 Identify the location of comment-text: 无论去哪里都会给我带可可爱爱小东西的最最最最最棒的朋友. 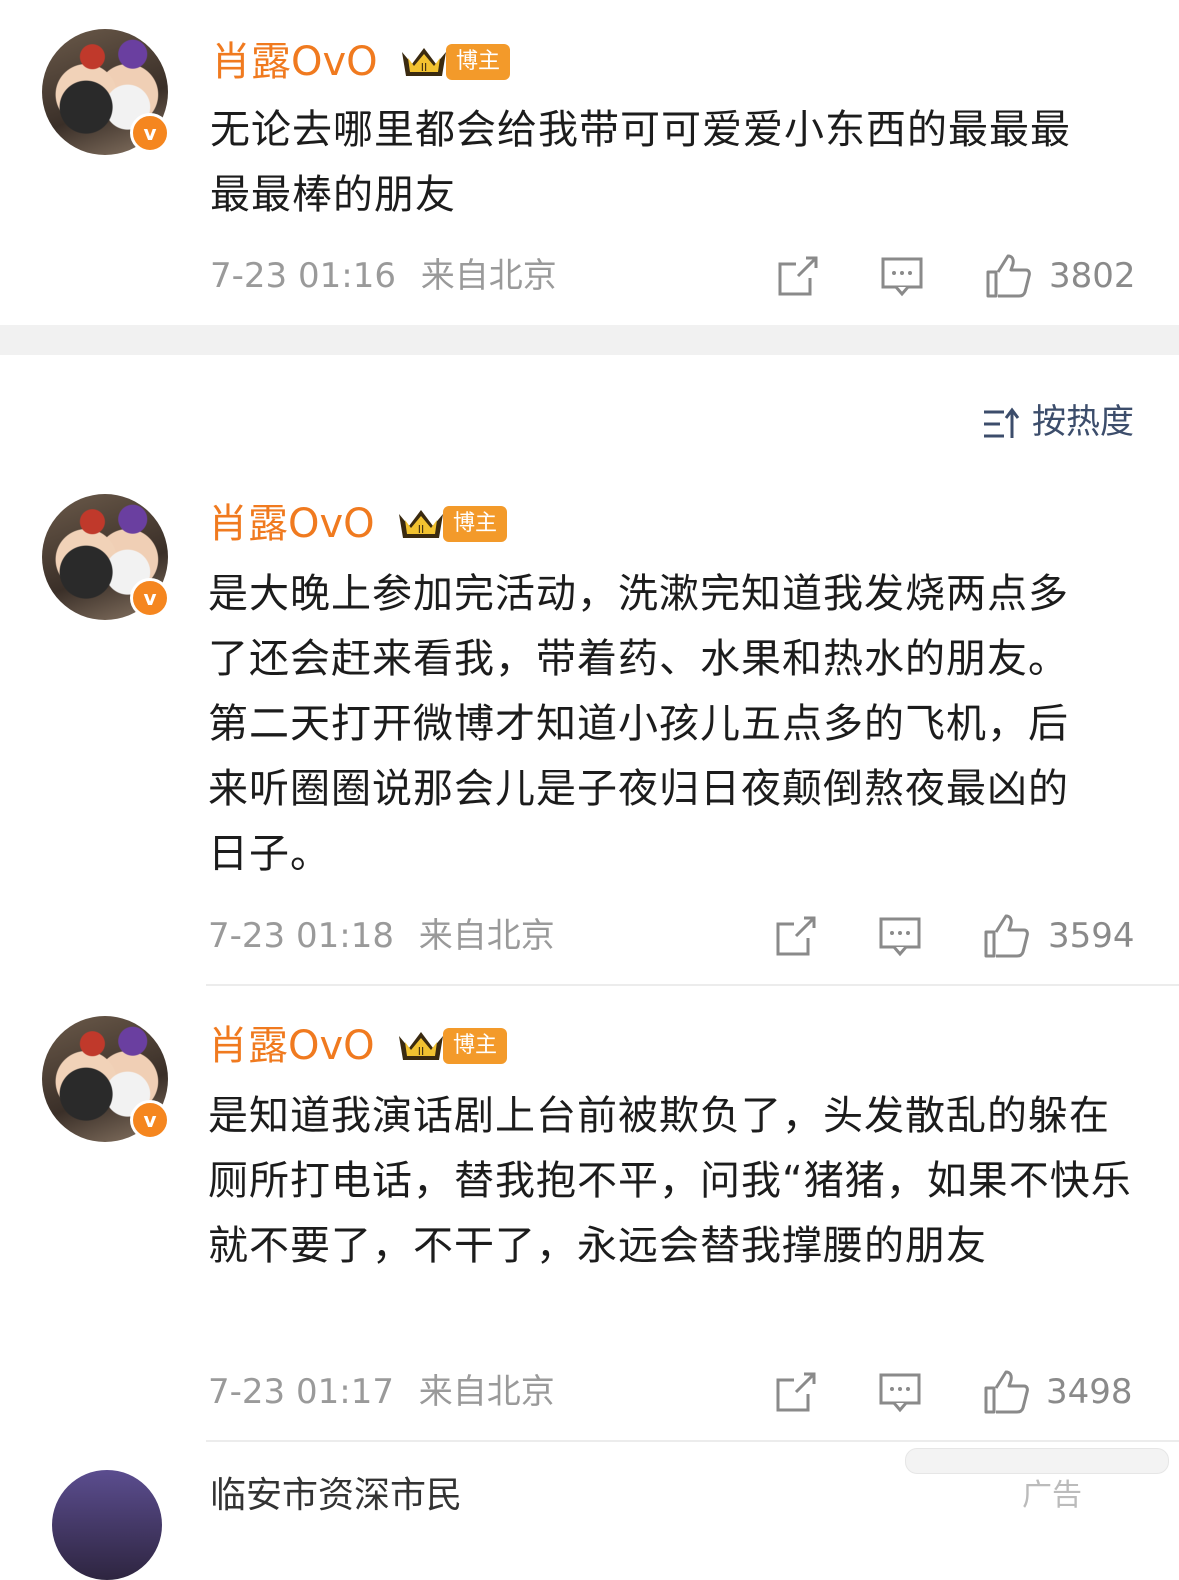
(640, 162).